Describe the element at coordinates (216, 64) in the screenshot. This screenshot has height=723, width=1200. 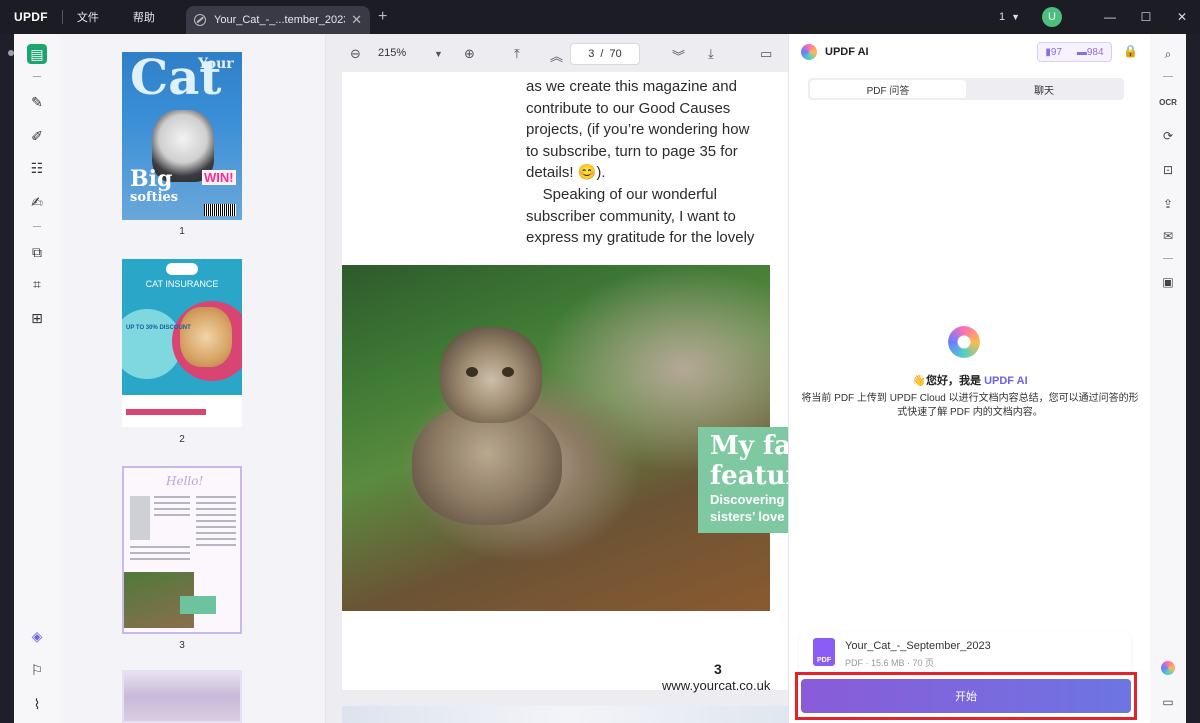
I see `cover-small-title: Your` at that location.